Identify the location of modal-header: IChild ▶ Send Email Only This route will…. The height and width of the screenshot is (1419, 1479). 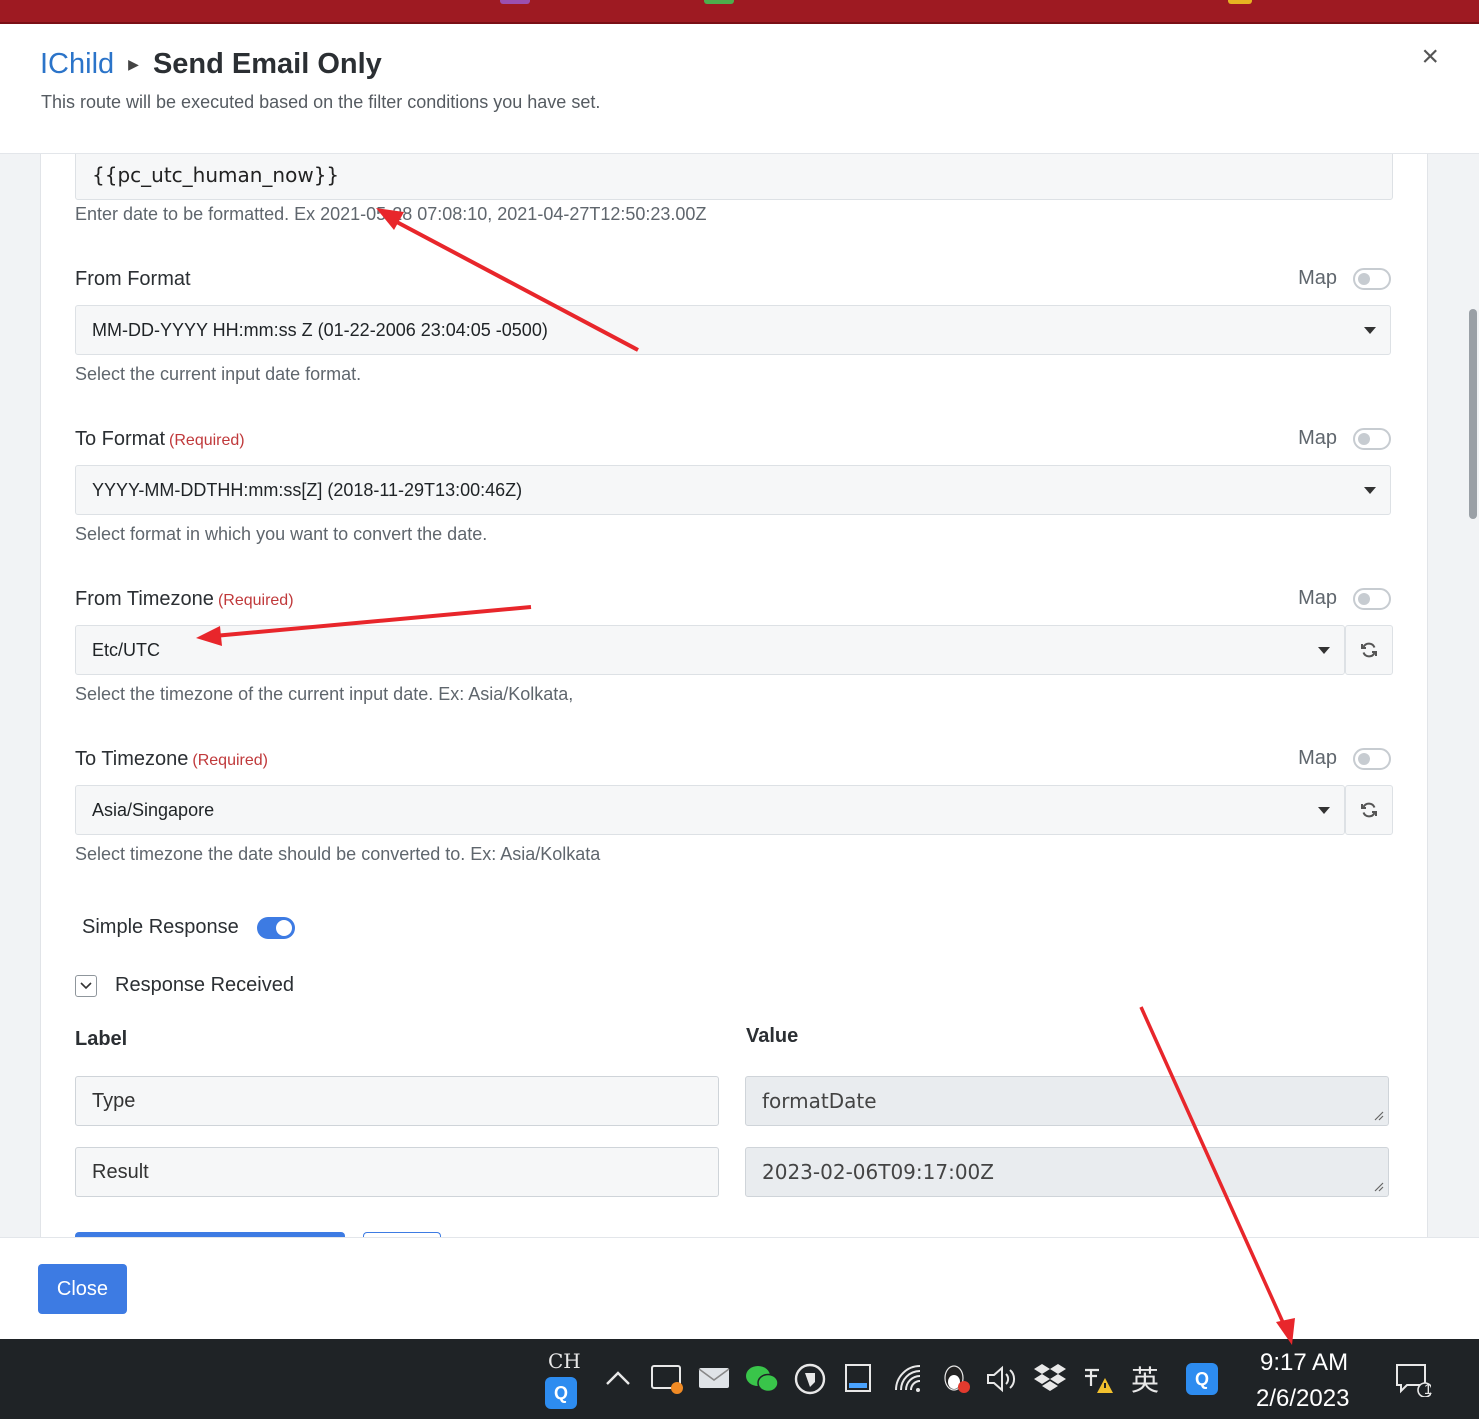
(739, 89).